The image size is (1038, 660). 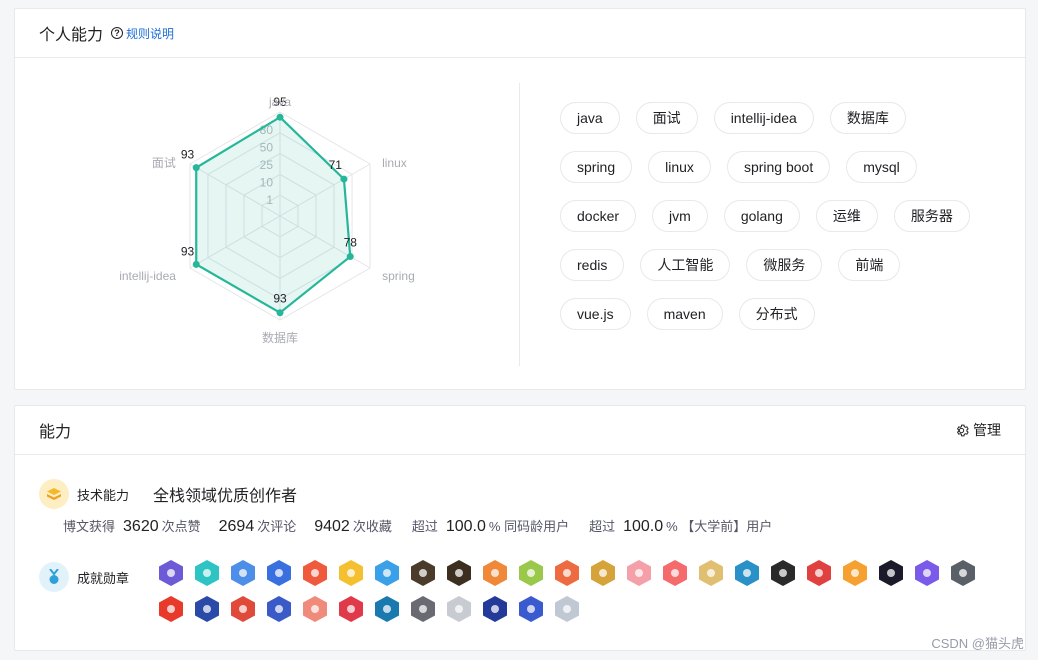 I want to click on medal-peach-icon, so click(x=315, y=609).